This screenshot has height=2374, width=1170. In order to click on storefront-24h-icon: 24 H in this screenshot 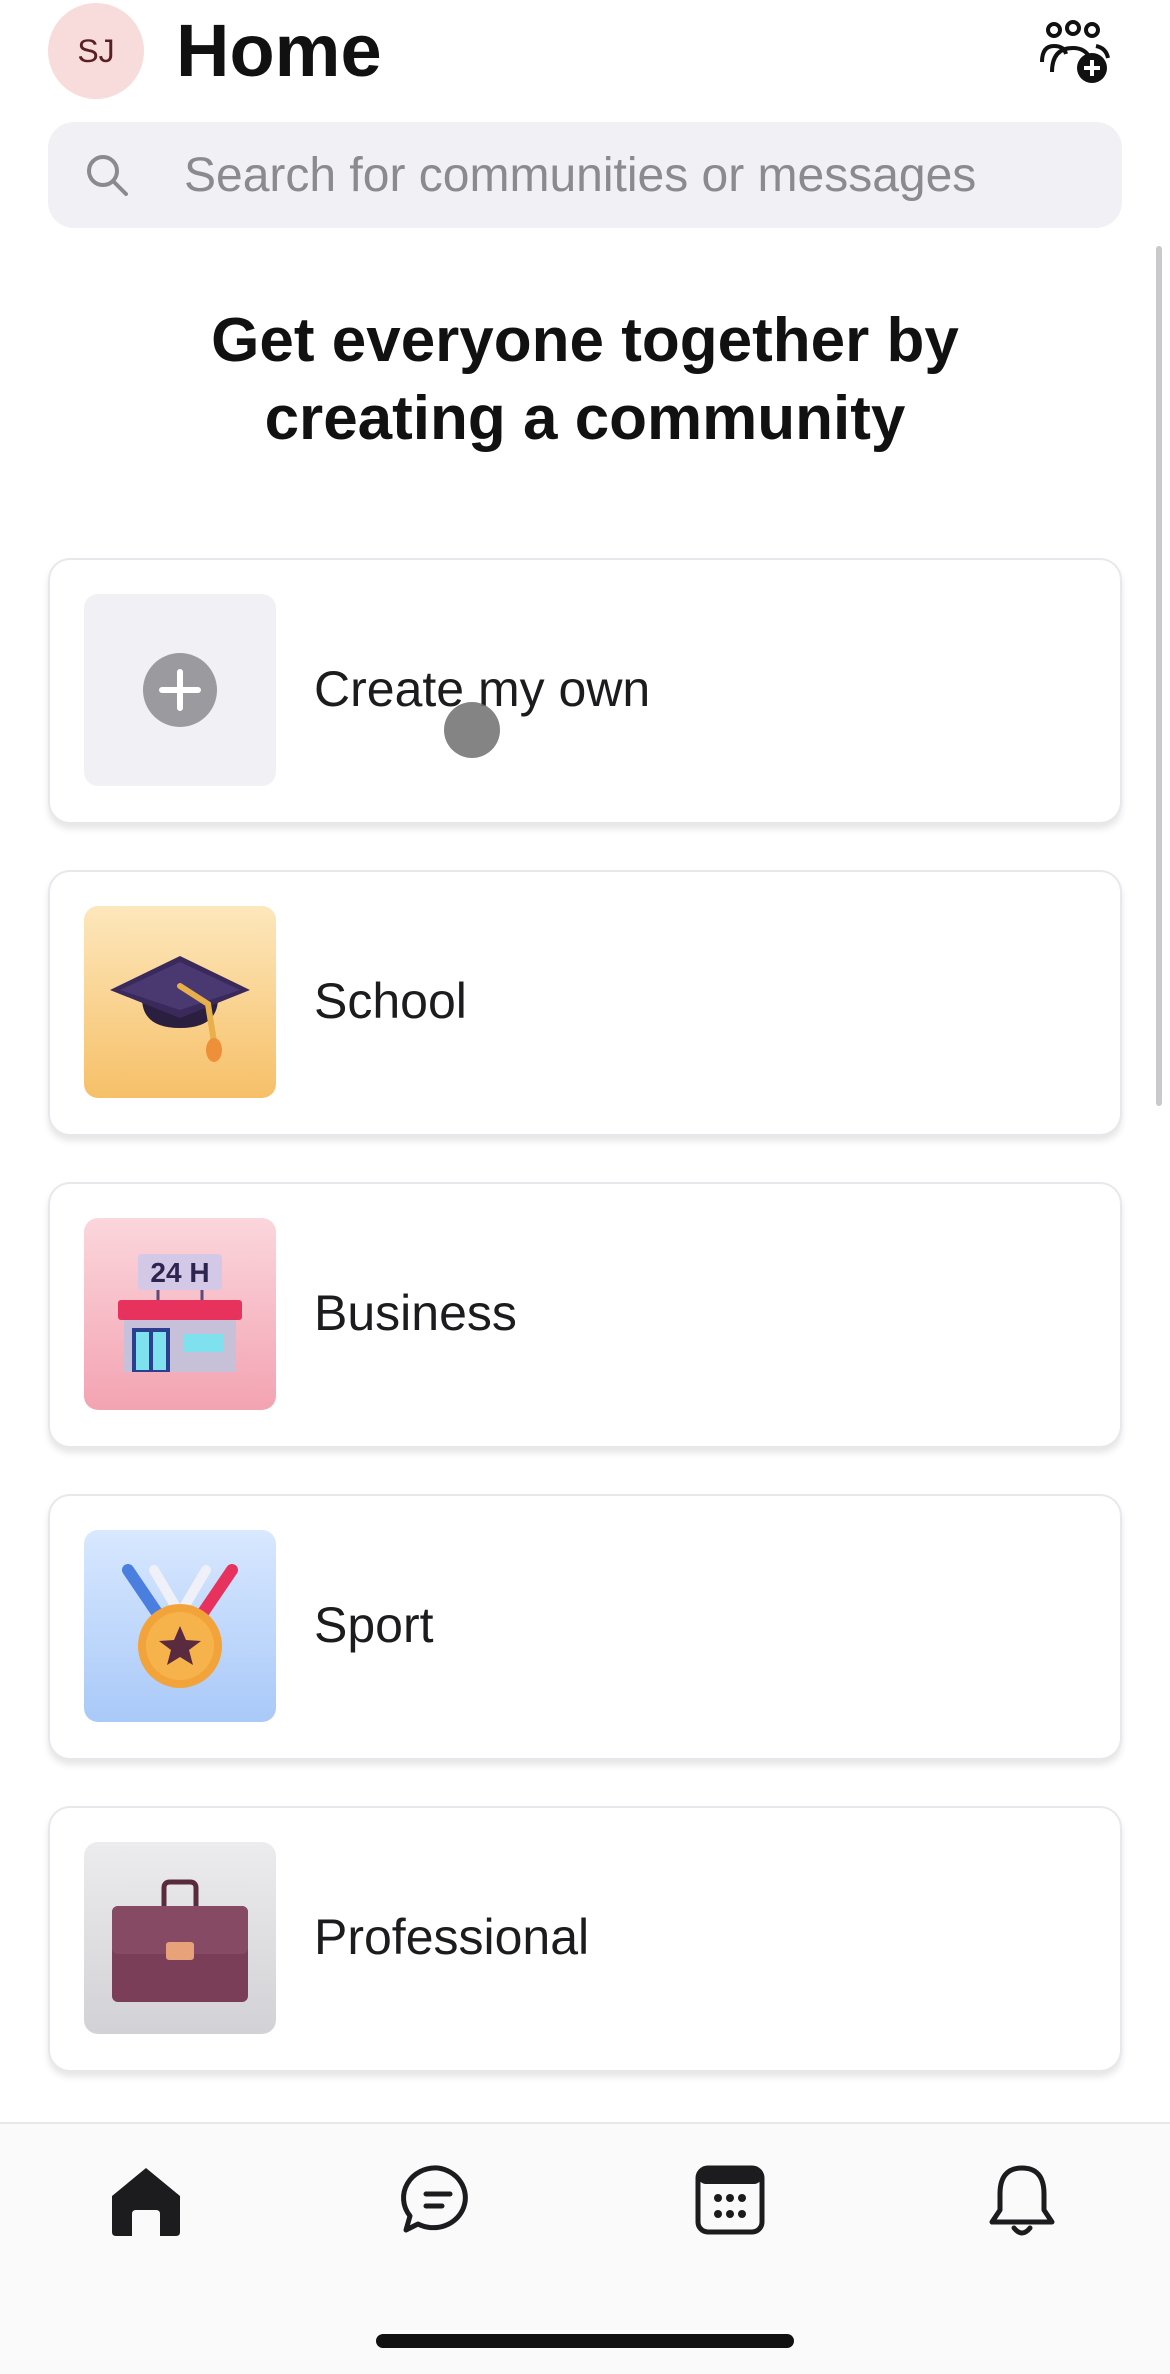, I will do `click(180, 1313)`.